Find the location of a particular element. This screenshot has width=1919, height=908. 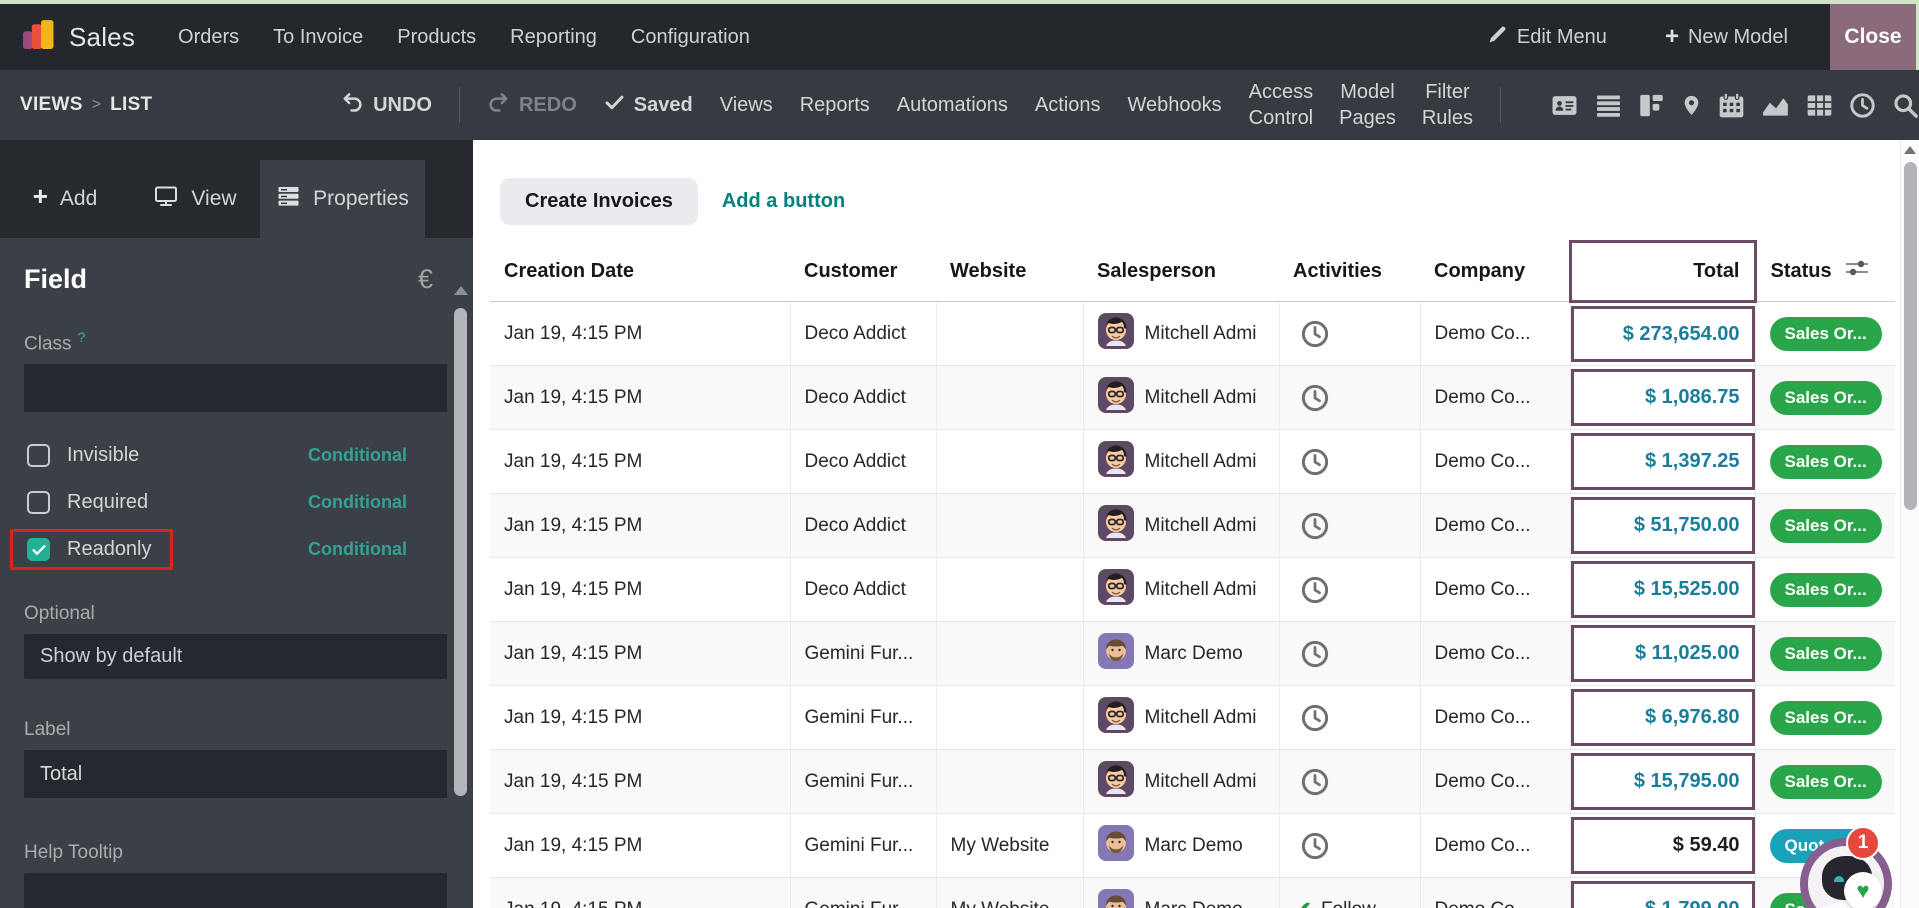

class-input is located at coordinates (235, 388).